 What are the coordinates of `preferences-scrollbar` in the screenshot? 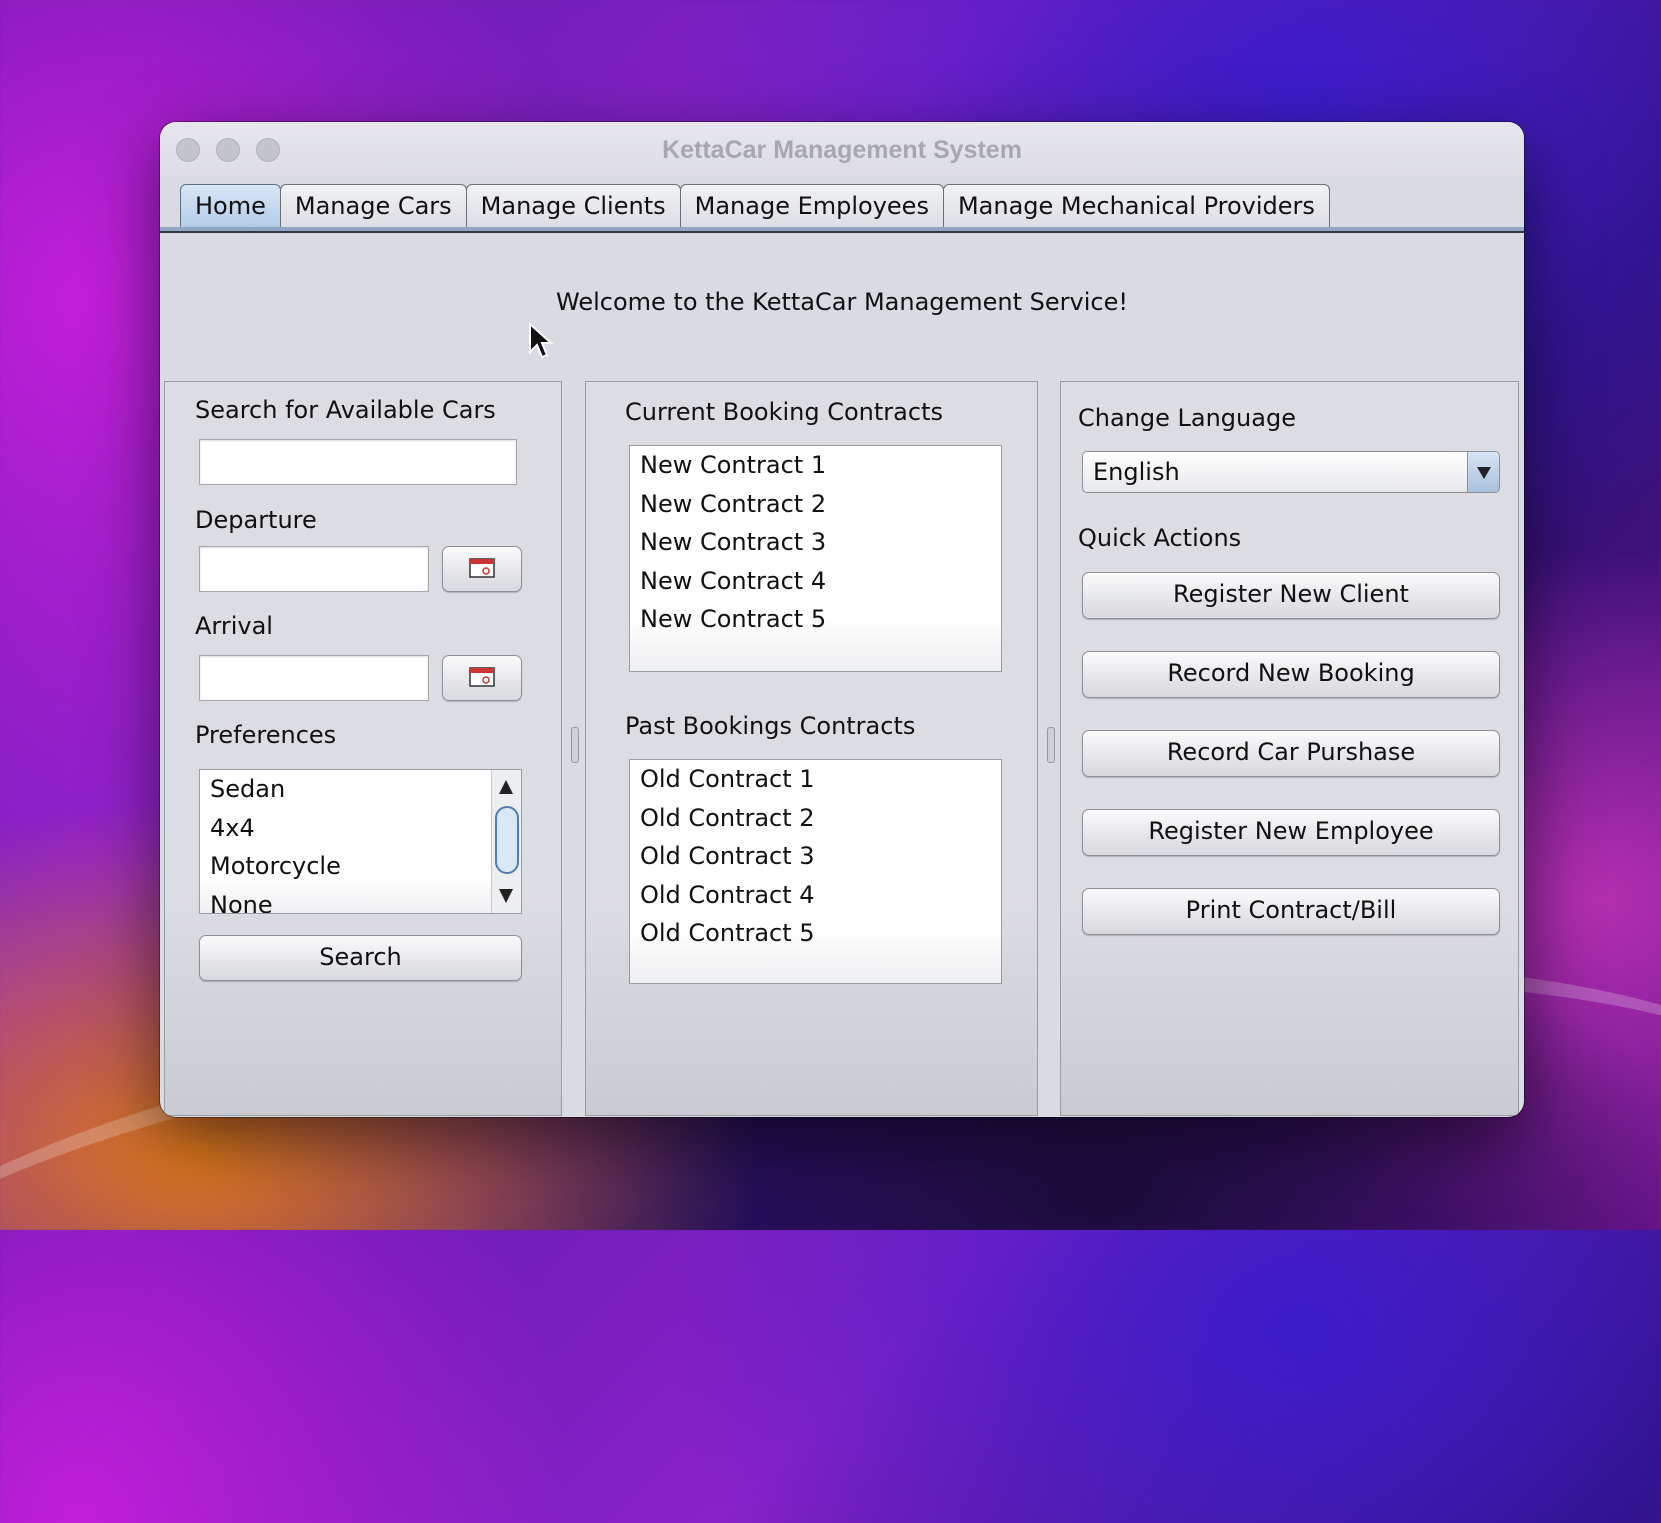 It's located at (506, 841).